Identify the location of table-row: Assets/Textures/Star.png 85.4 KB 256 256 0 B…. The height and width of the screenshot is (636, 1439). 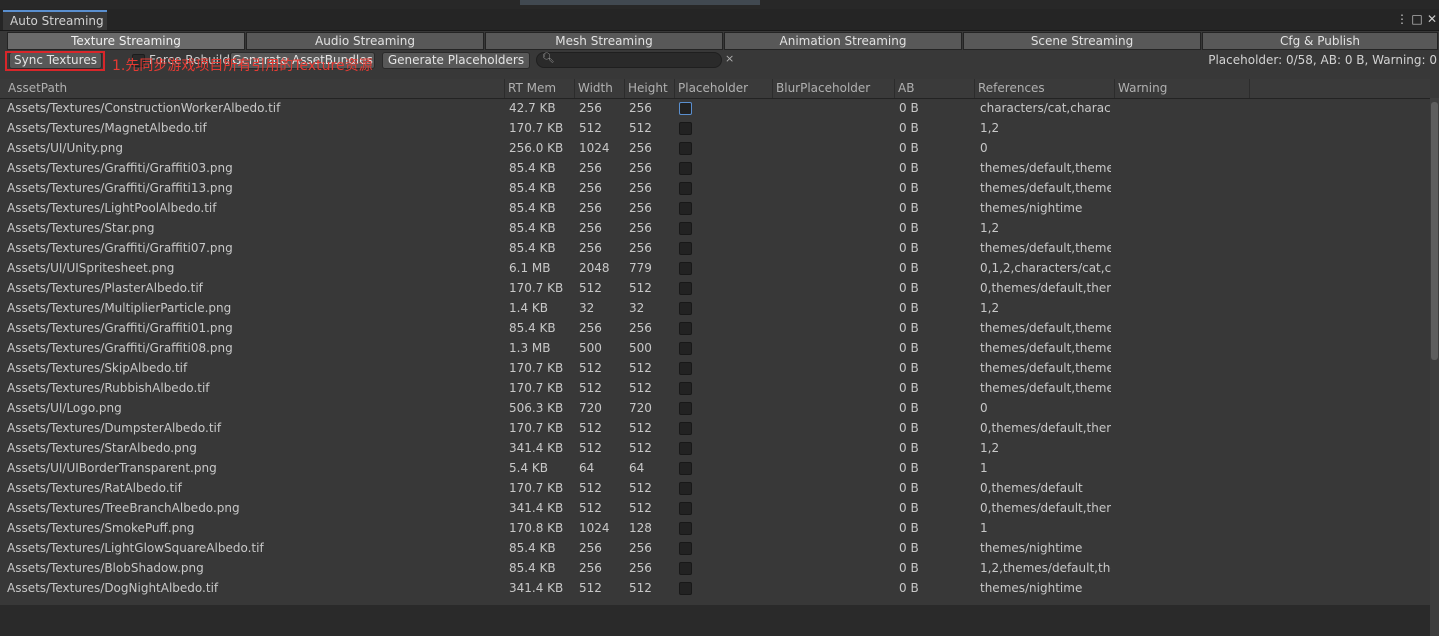
(715, 228).